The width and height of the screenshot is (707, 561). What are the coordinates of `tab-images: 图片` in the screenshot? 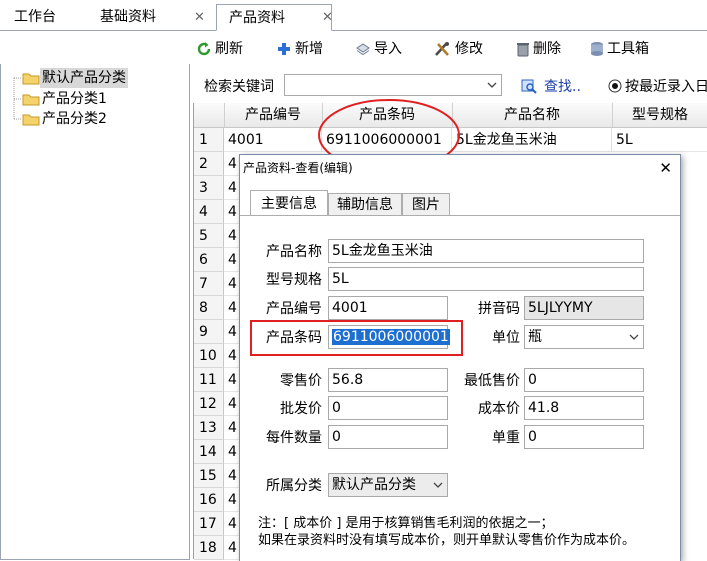 It's located at (426, 204).